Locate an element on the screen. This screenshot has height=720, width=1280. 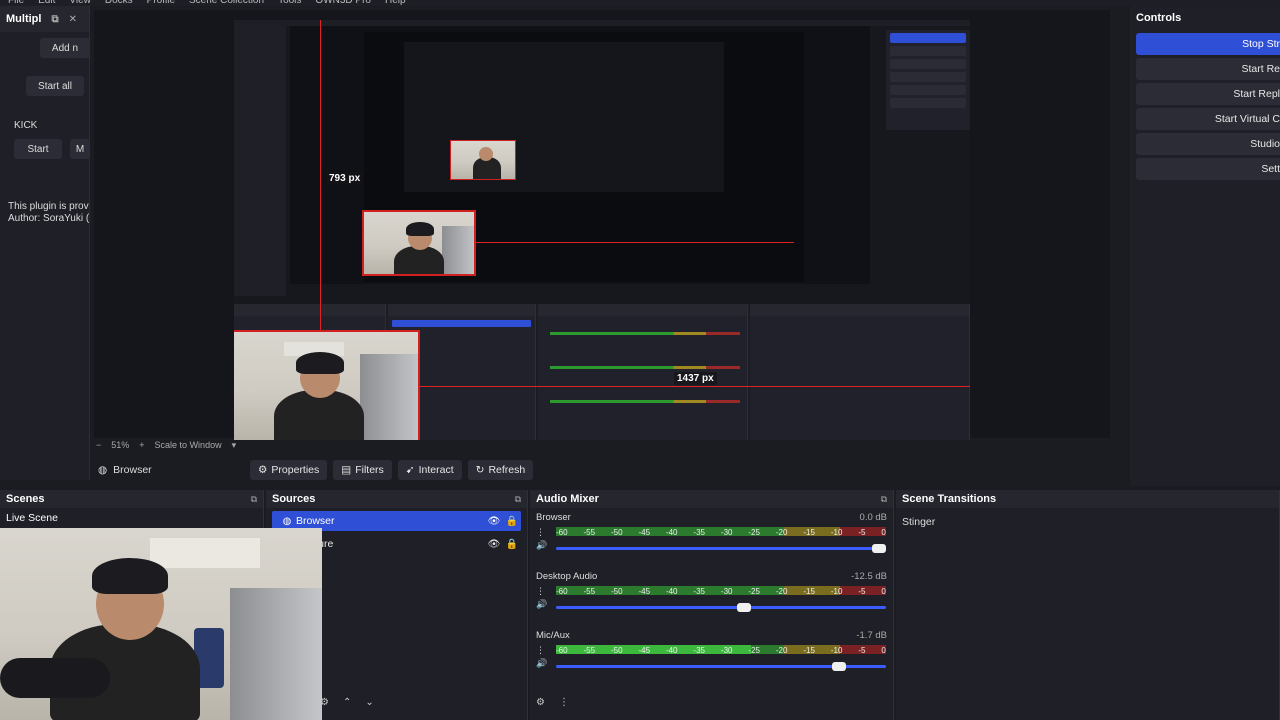
channel-name: Mic/Aux is located at coordinates (553, 635).